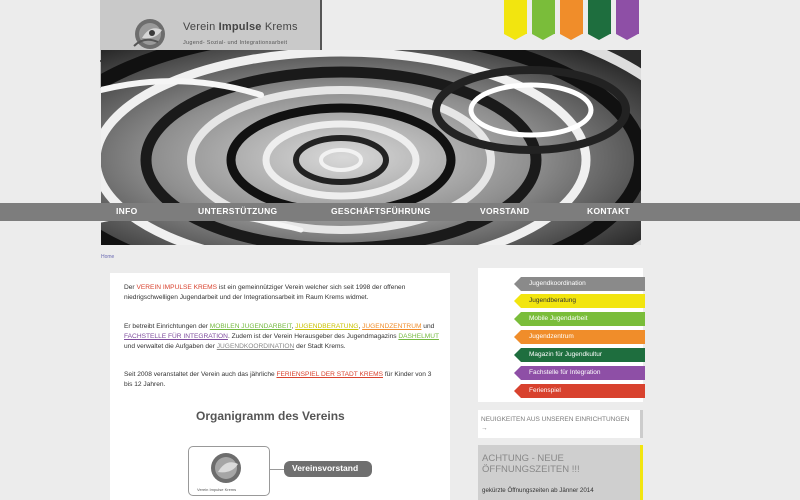 Image resolution: width=800 pixels, height=500 pixels. What do you see at coordinates (270, 416) in the screenshot?
I see `org-chart-title: Organigramm des Vereins` at bounding box center [270, 416].